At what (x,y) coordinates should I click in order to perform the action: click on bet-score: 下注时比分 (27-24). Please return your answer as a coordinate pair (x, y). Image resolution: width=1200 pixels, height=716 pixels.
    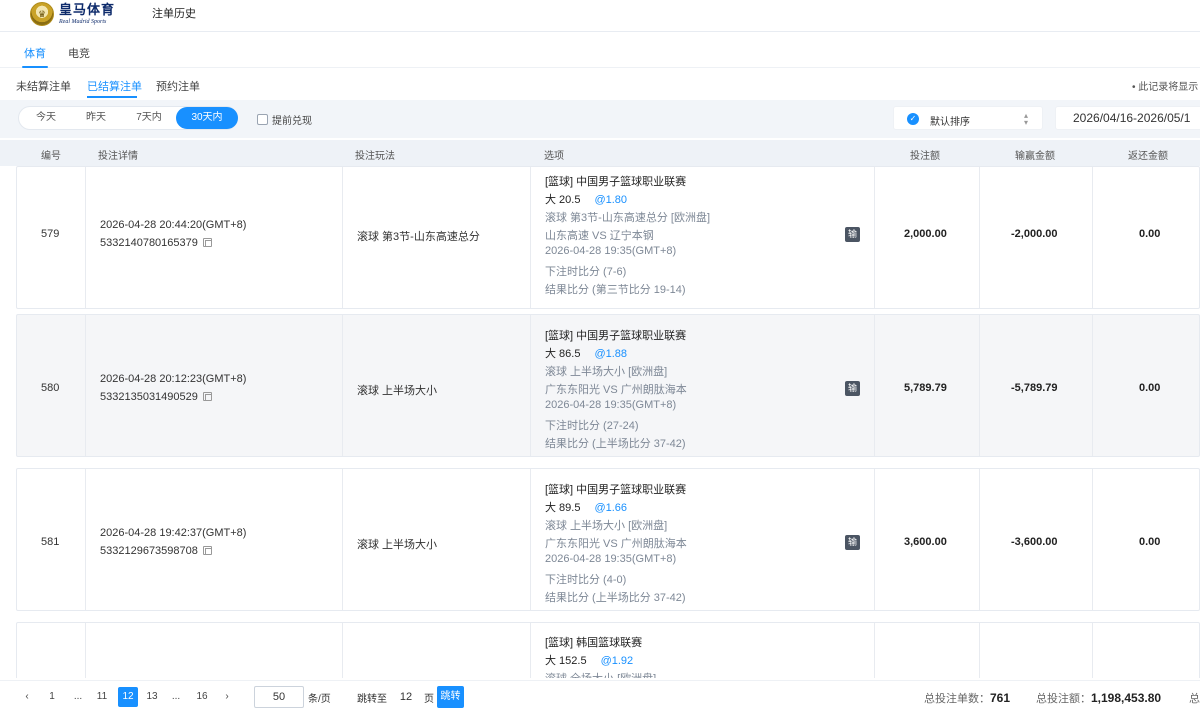
    Looking at the image, I should click on (592, 426).